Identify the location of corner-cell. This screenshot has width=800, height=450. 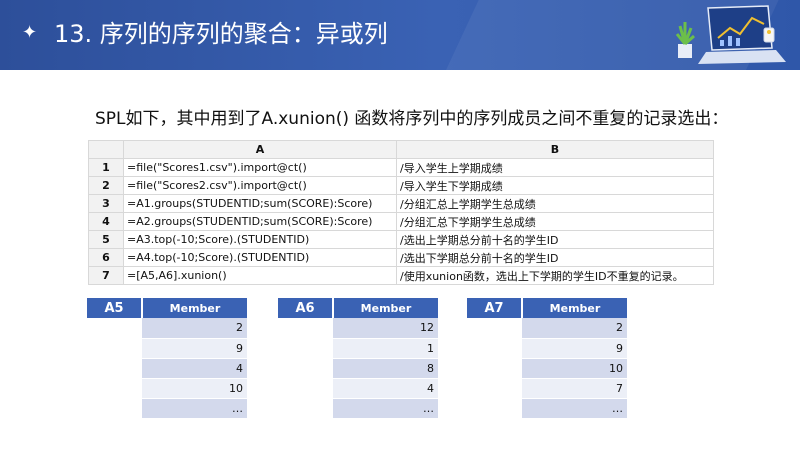
(106, 149).